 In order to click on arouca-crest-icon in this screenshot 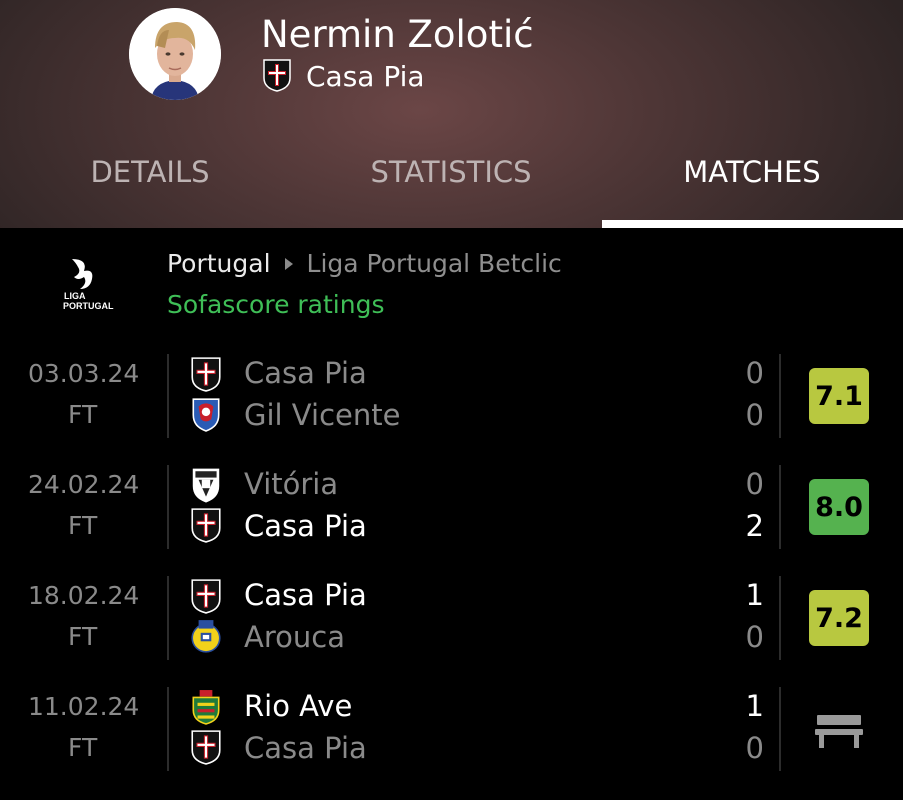, I will do `click(206, 636)`.